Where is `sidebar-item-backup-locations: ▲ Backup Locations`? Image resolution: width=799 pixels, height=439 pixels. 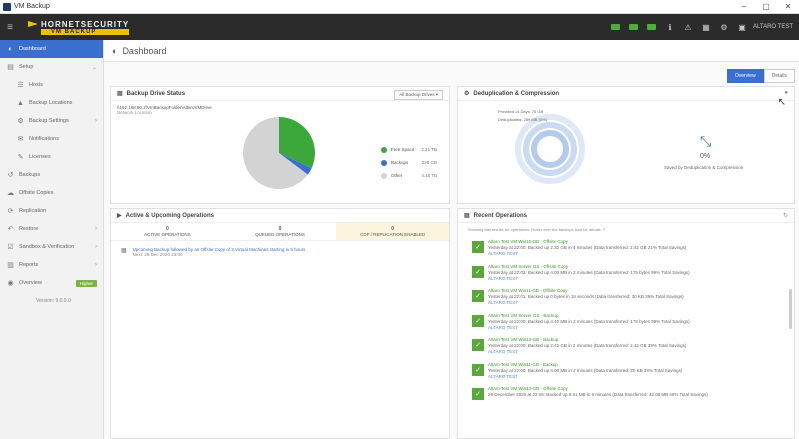 sidebar-item-backup-locations: ▲ Backup Locations is located at coordinates (51, 103).